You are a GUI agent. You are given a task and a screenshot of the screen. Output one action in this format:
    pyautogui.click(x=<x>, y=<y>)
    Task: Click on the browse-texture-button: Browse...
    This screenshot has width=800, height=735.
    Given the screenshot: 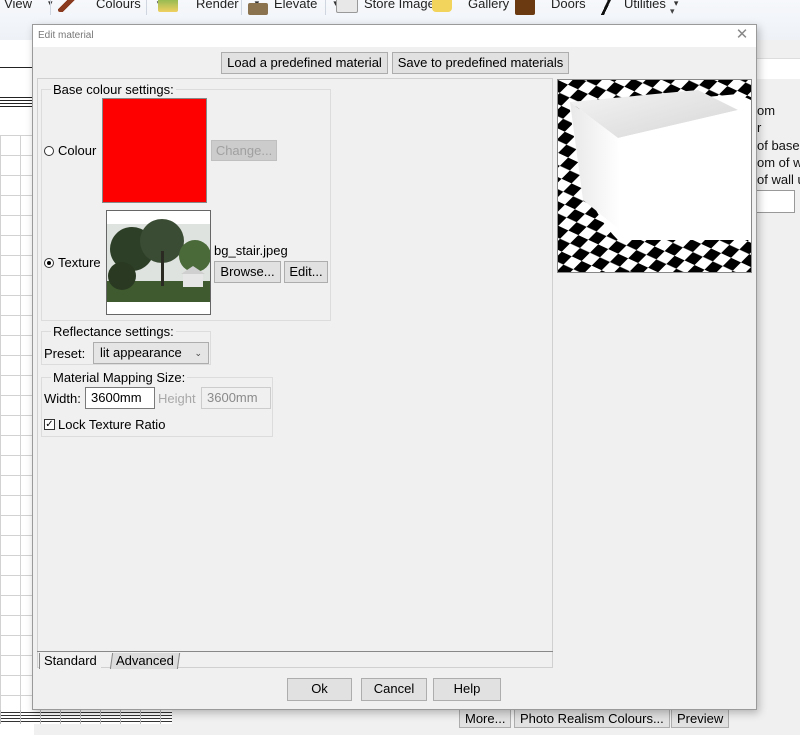 What is the action you would take?
    pyautogui.click(x=247, y=272)
    